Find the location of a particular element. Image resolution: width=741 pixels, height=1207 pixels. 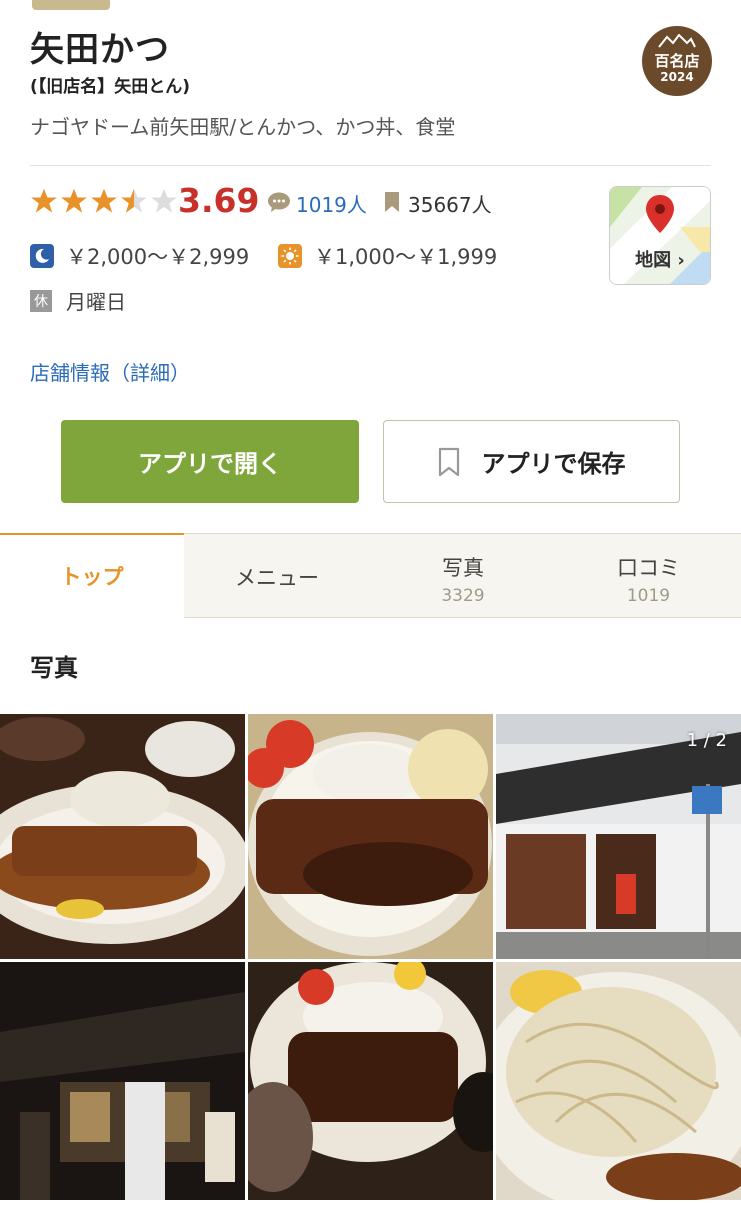

bookmark-outline-icon is located at coordinates (448, 461).